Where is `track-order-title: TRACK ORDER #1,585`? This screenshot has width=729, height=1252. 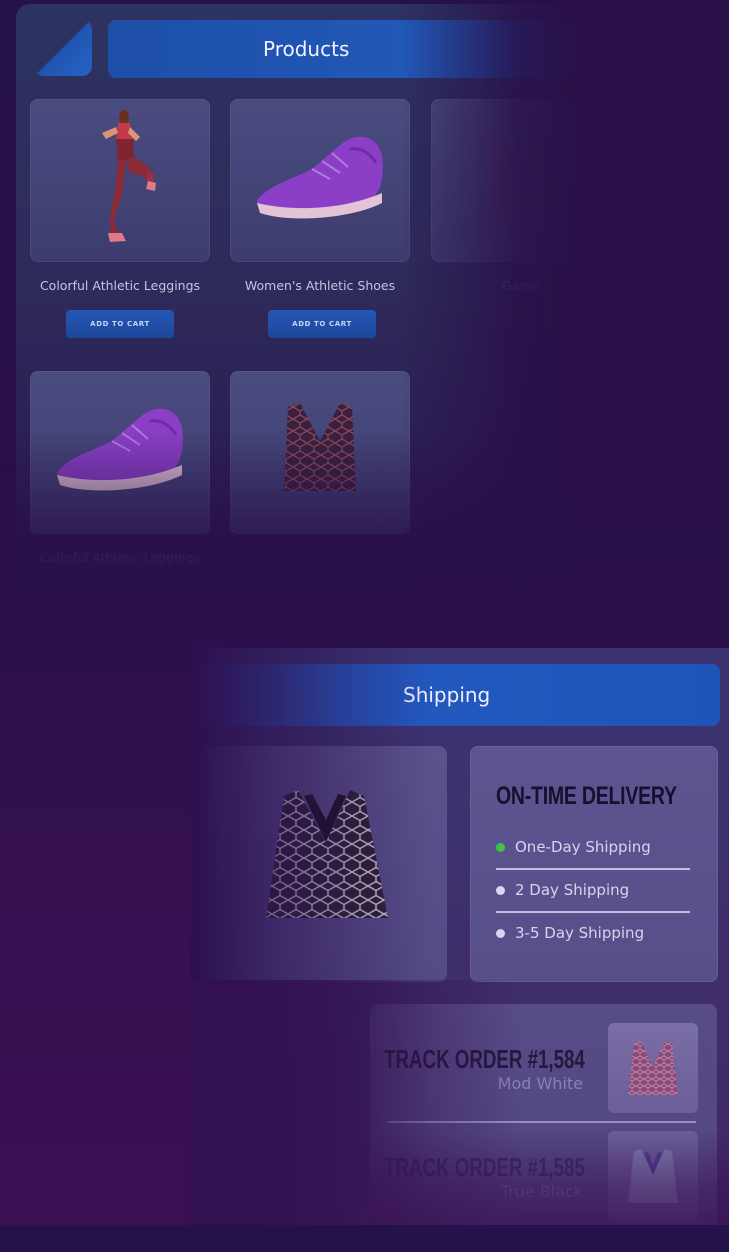 track-order-title: TRACK ORDER #1,585 is located at coordinates (484, 1167).